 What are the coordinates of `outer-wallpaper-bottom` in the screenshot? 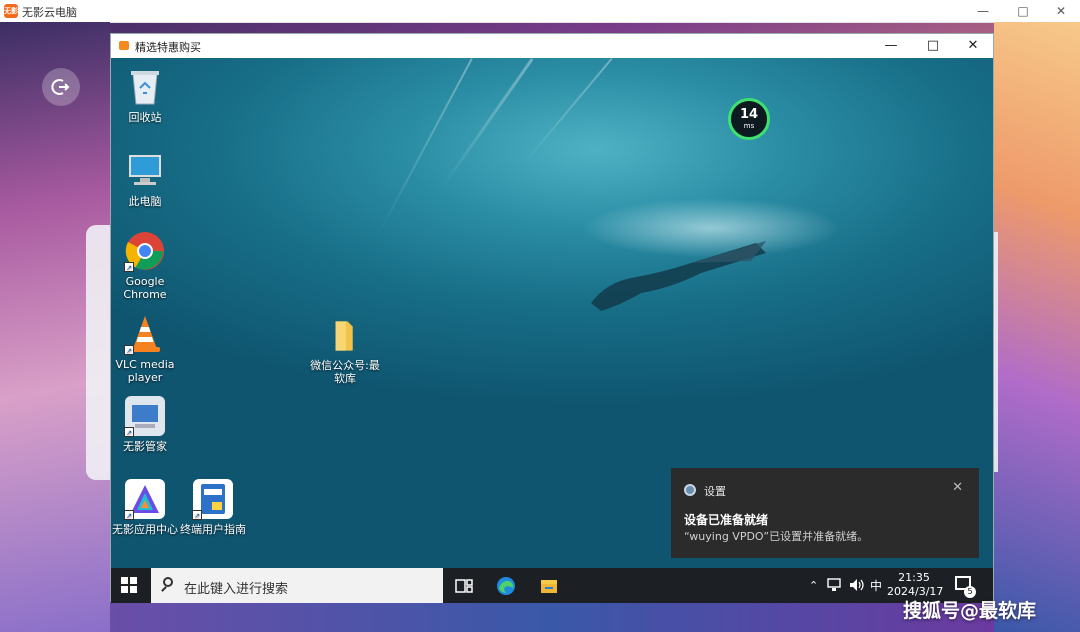 It's located at (552, 617).